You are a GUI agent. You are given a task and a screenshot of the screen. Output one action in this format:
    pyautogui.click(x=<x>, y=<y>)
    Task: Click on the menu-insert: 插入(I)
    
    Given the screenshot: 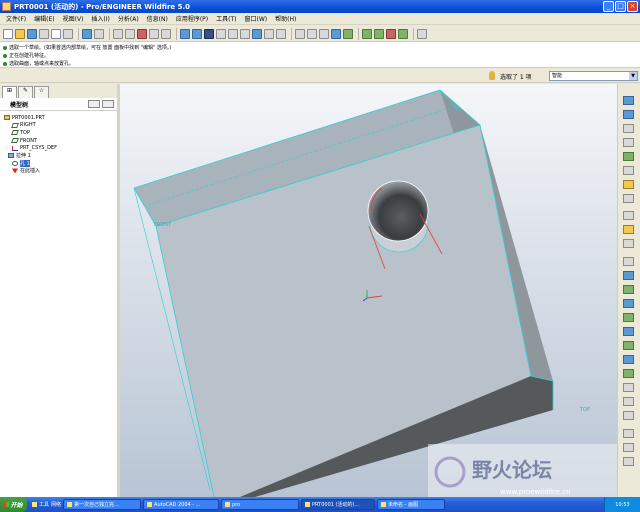 What is the action you would take?
    pyautogui.click(x=100, y=18)
    